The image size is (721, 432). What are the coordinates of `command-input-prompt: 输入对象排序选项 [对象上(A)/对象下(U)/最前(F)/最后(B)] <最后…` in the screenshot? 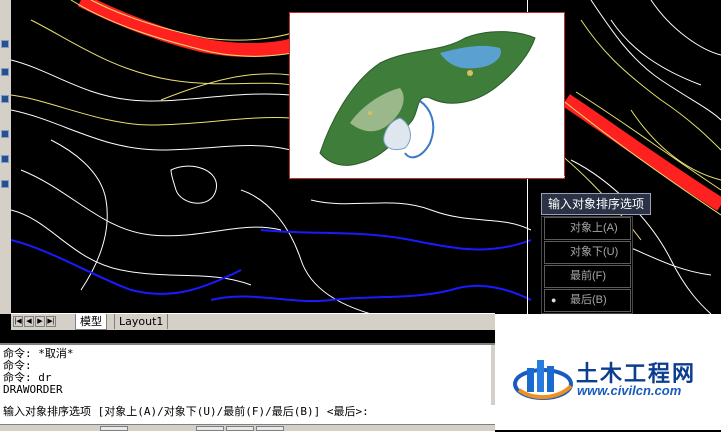 It's located at (186, 412).